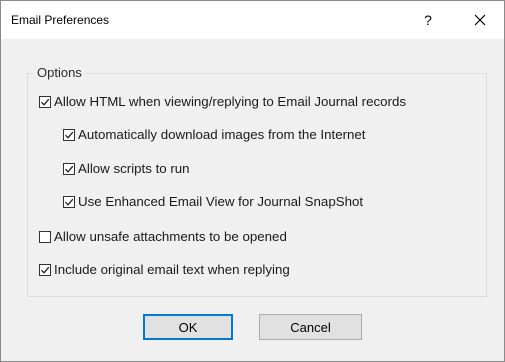 Image resolution: width=505 pixels, height=362 pixels. I want to click on close-icon, so click(480, 20).